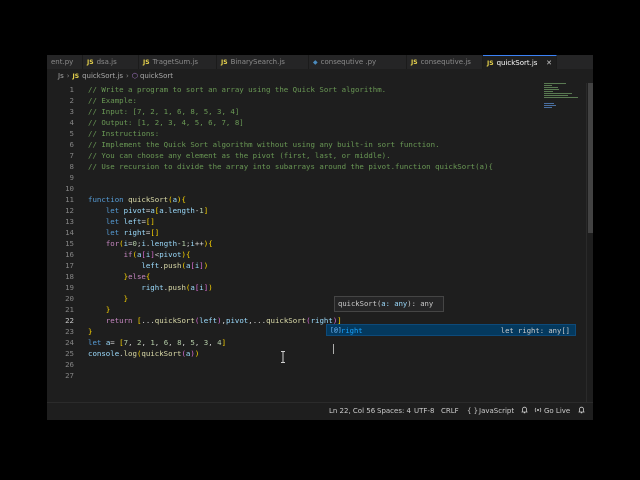 The width and height of the screenshot is (640, 480). I want to click on bell-icon, so click(524, 411).